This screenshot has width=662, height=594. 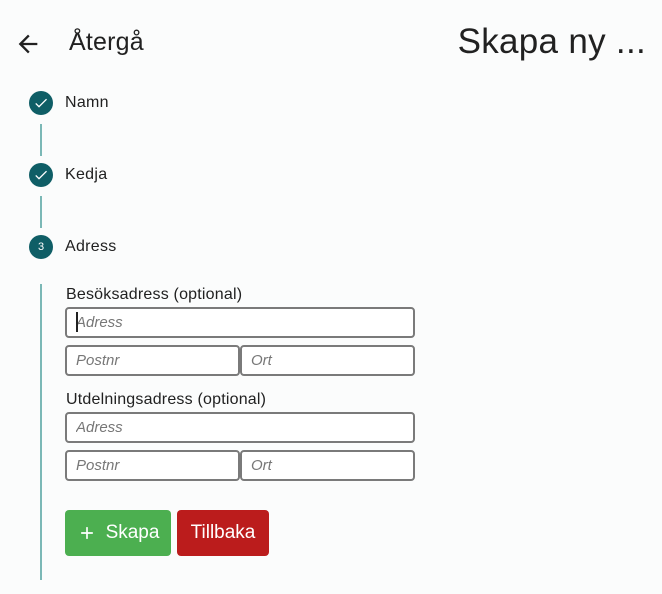 I want to click on step-adress: 3 Adress, so click(x=73, y=247).